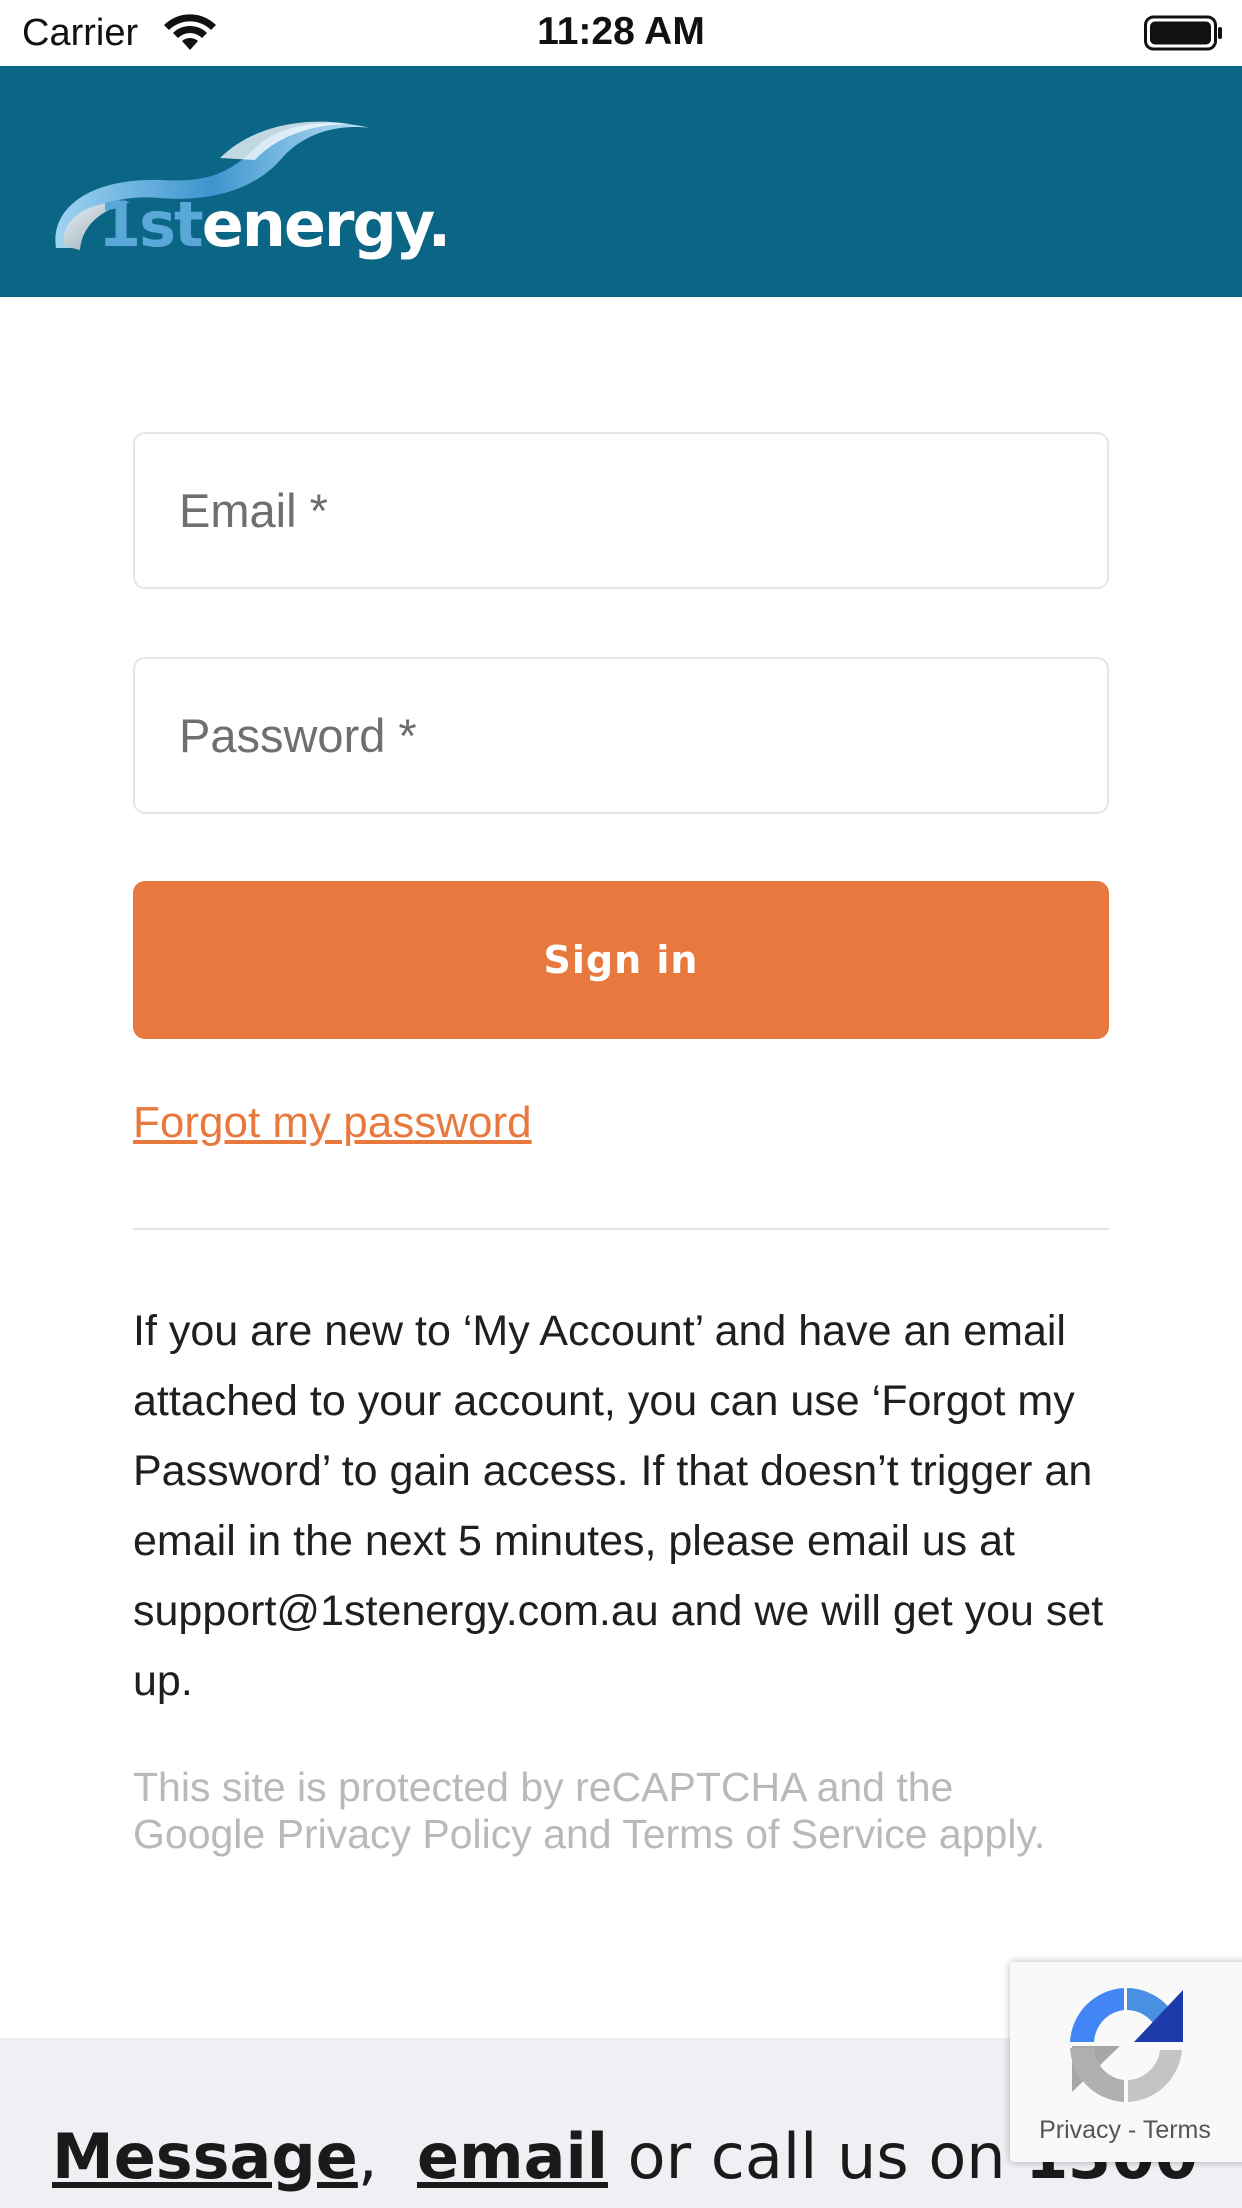 The height and width of the screenshot is (2208, 1242). Describe the element at coordinates (326, 224) in the screenshot. I see `logo-wordmark-energy: energy.` at that location.